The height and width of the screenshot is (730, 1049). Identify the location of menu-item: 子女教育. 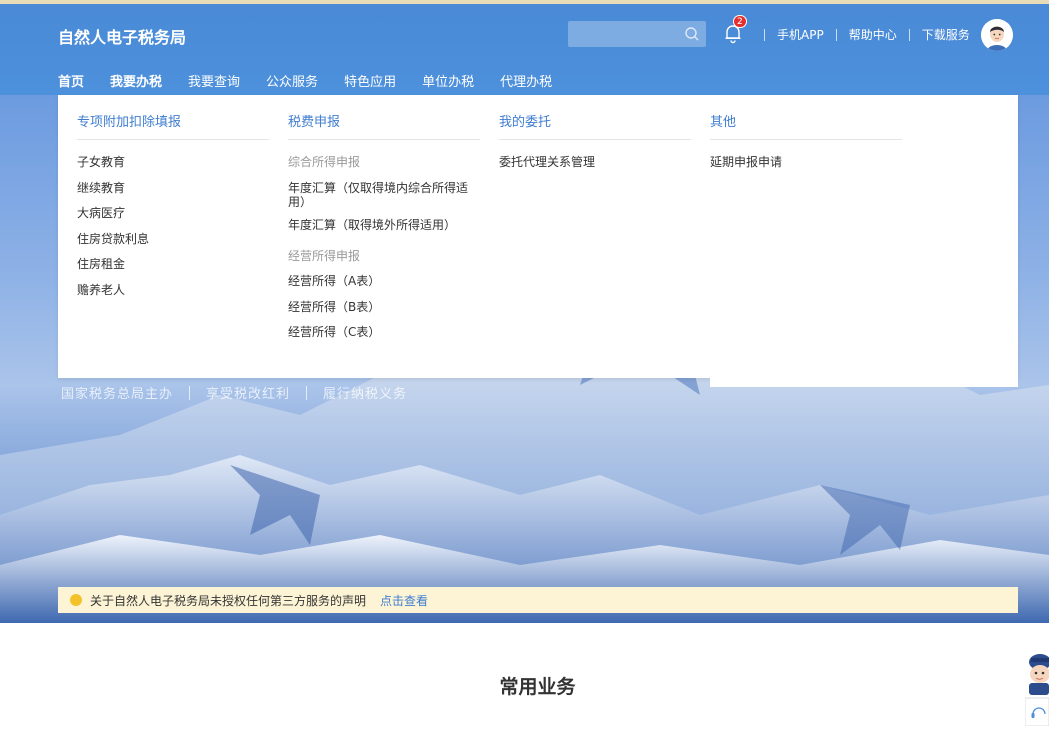
(173, 162).